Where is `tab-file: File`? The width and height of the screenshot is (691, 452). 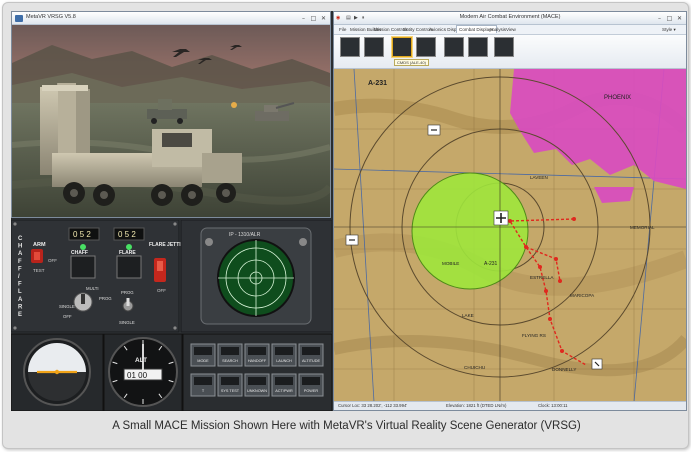 tab-file: File is located at coordinates (342, 29).